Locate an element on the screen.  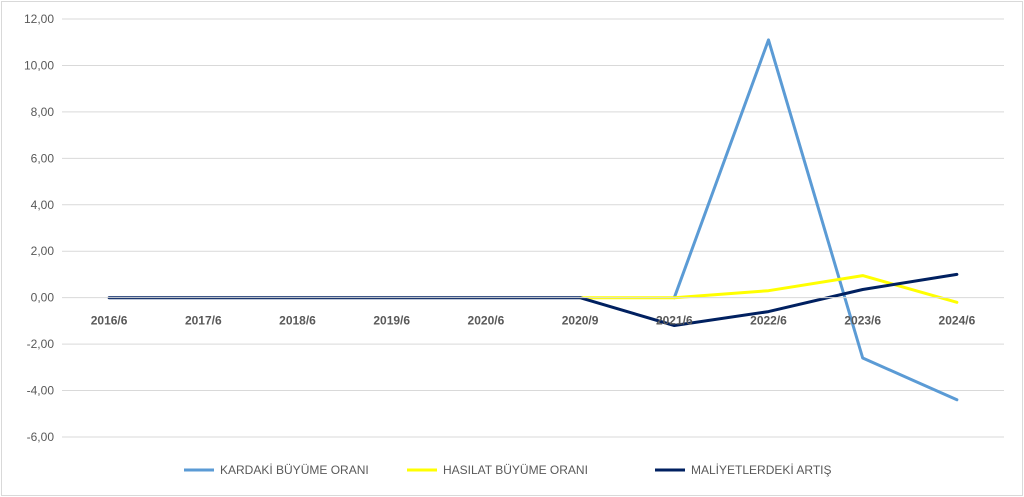
legend-label: HASILAT BÜYÜME ORANI is located at coordinates (515, 470).